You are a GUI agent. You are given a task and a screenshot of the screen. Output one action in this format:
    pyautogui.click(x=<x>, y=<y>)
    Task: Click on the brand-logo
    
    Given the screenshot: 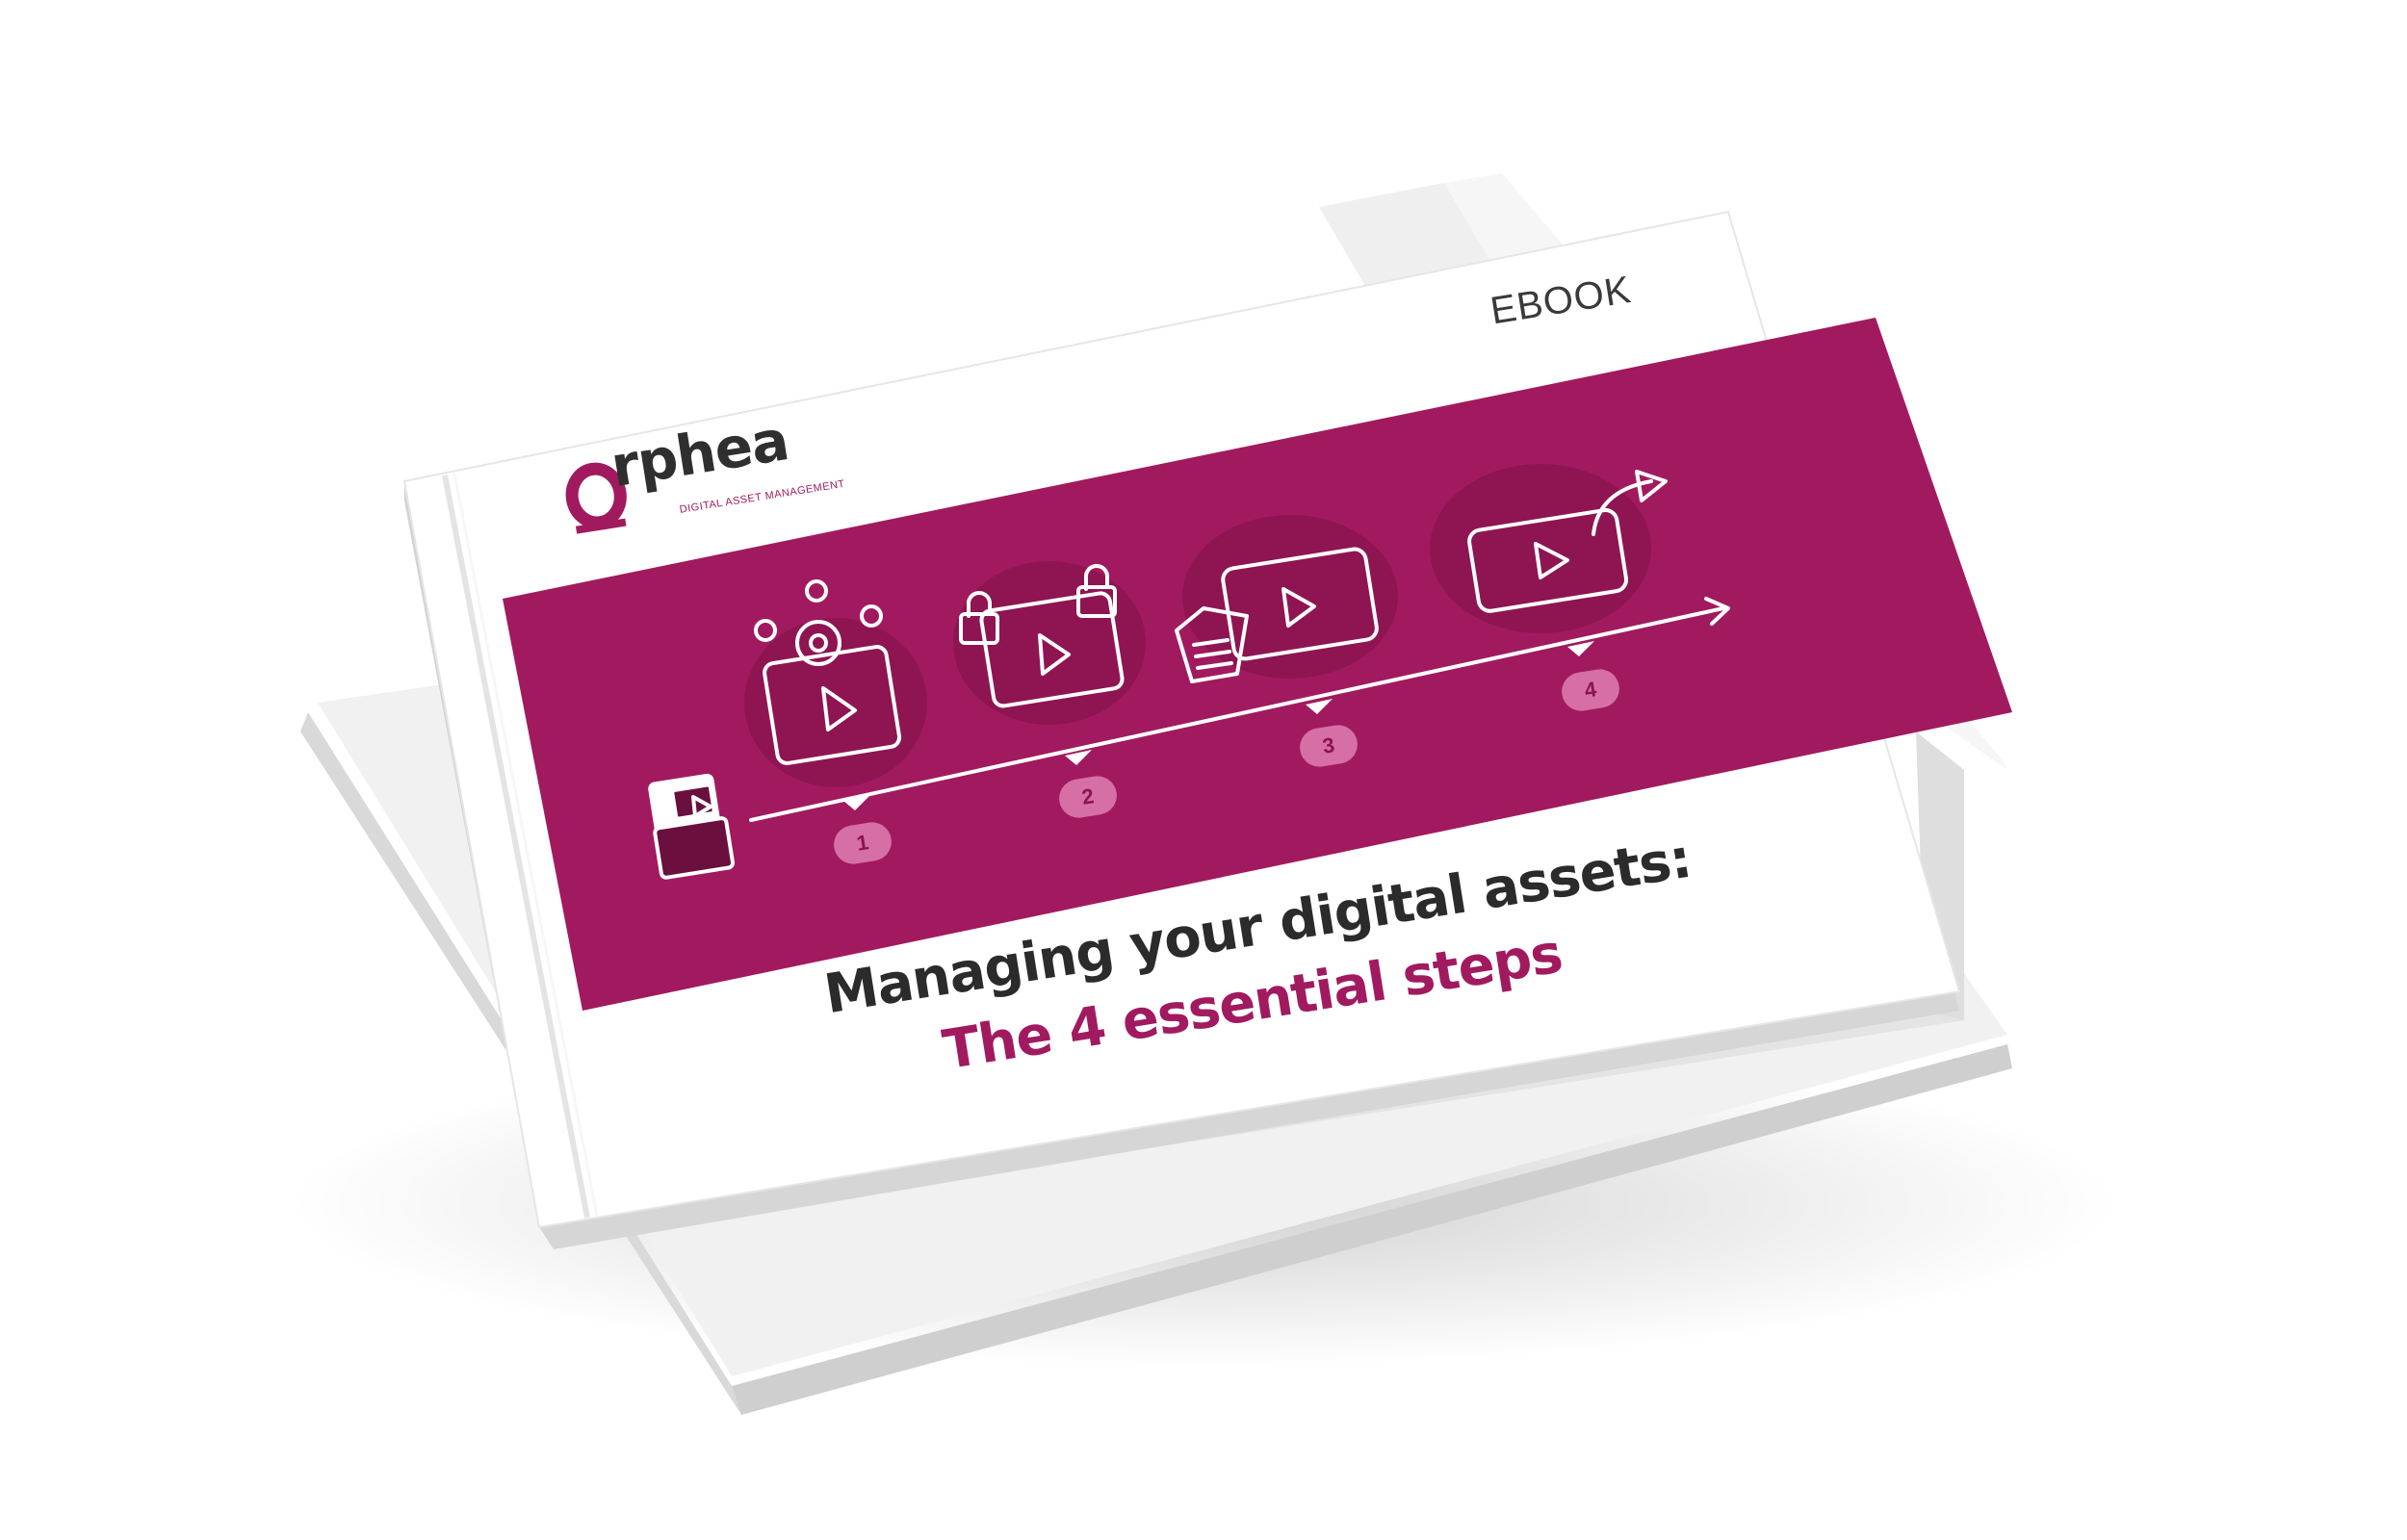 What is the action you would take?
    pyautogui.click(x=596, y=498)
    